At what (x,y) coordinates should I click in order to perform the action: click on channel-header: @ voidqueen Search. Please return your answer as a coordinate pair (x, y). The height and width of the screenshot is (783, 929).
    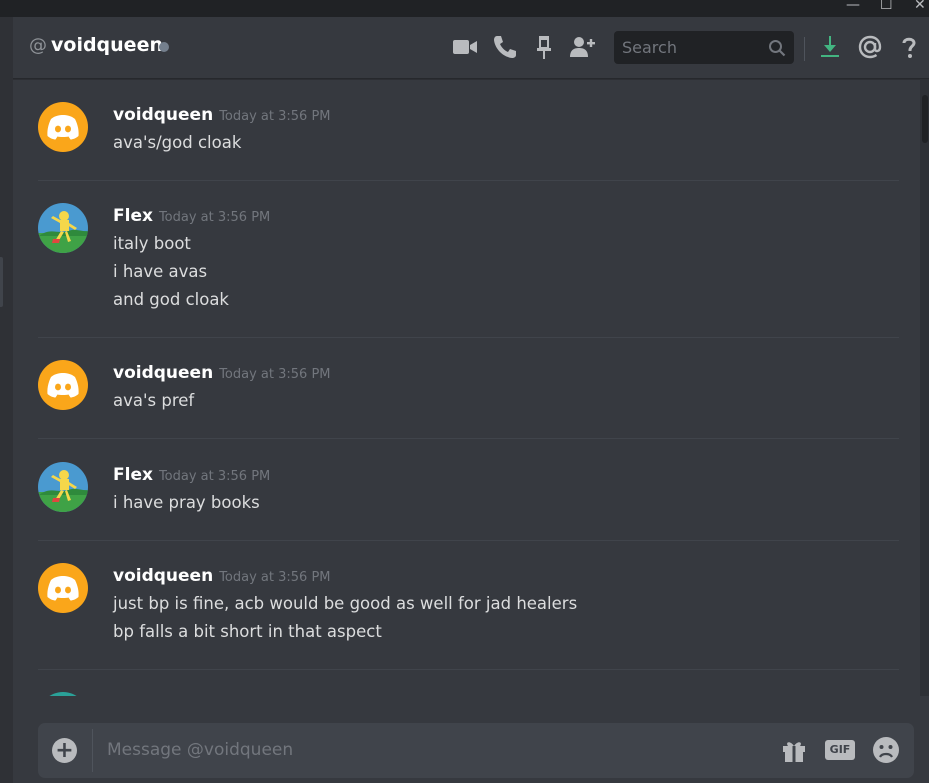
    Looking at the image, I should click on (471, 48).